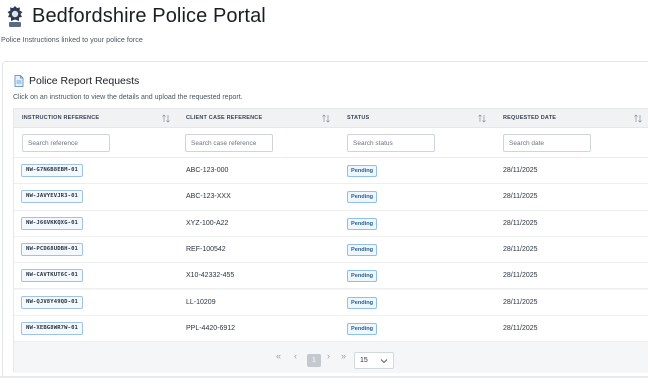  What do you see at coordinates (224, 118) in the screenshot?
I see `column-header-client-case-reference: CLIENT CASE REFERENCE` at bounding box center [224, 118].